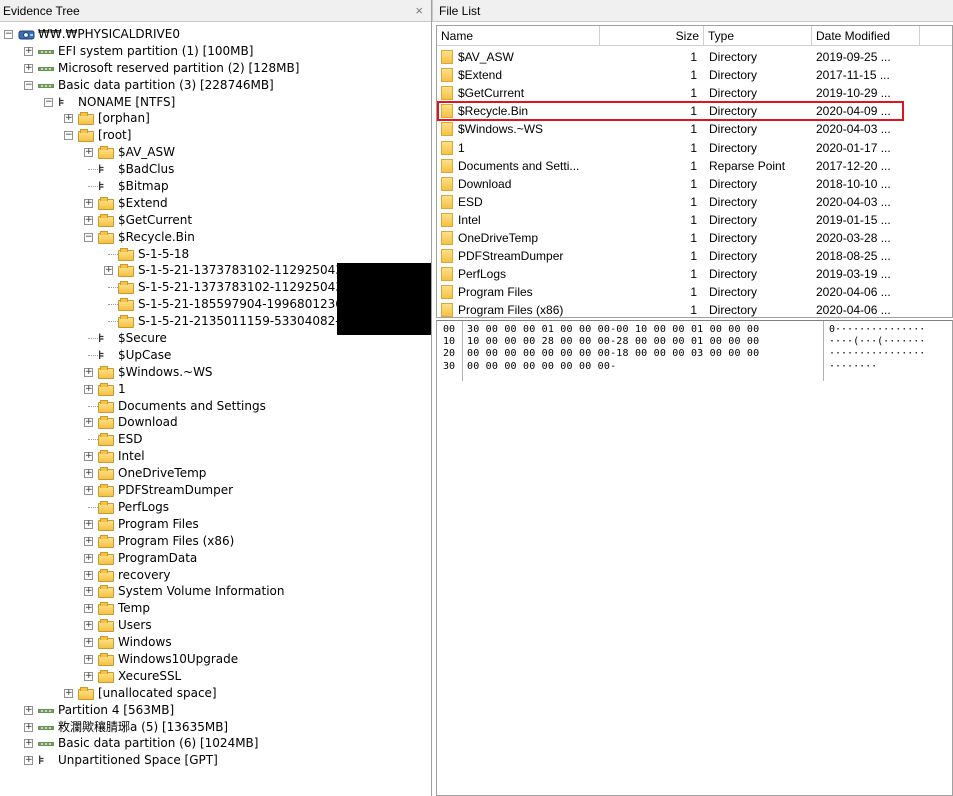 Image resolution: width=953 pixels, height=796 pixels. Describe the element at coordinates (215, 169) in the screenshot. I see `tree-node: ⊧ $BadClus` at that location.